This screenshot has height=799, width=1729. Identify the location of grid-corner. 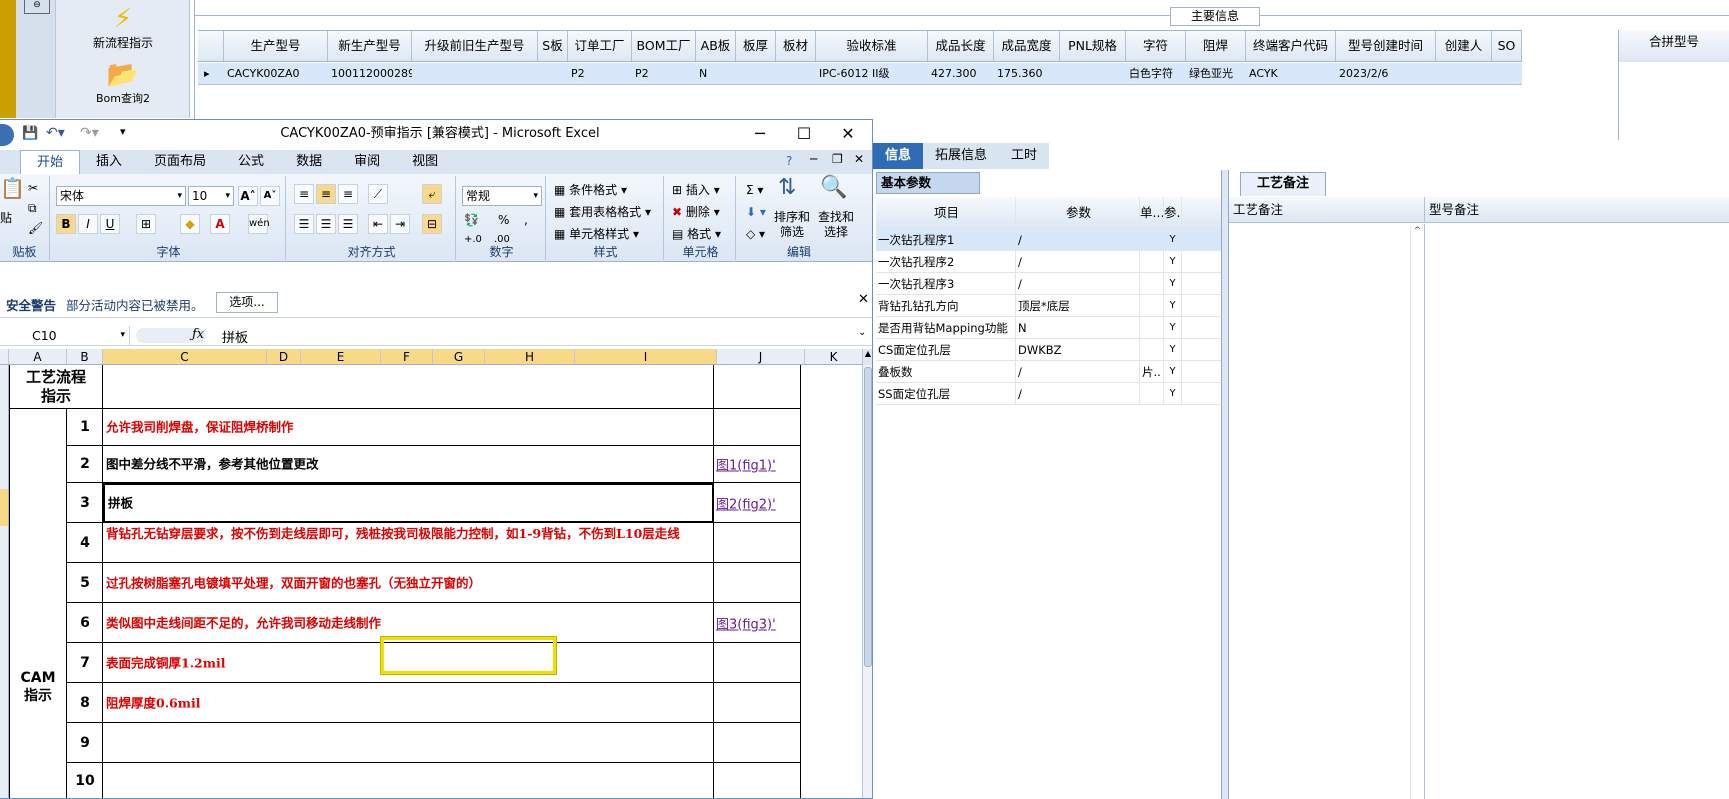
(211, 46).